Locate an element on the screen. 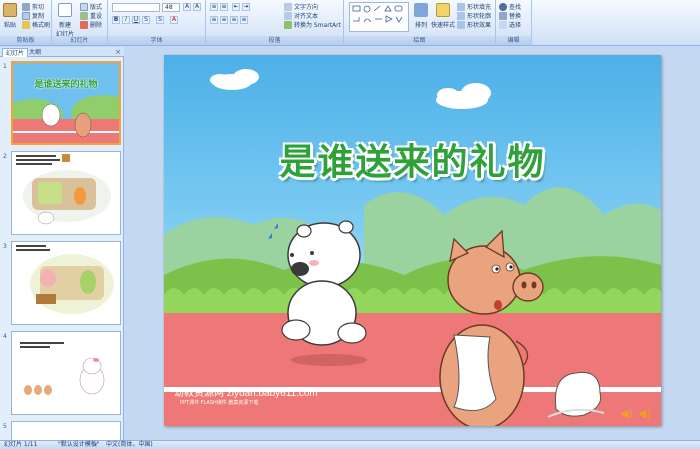 This screenshot has width=700, height=449. smartart-button: 转换为 SmartArt is located at coordinates (312, 24).